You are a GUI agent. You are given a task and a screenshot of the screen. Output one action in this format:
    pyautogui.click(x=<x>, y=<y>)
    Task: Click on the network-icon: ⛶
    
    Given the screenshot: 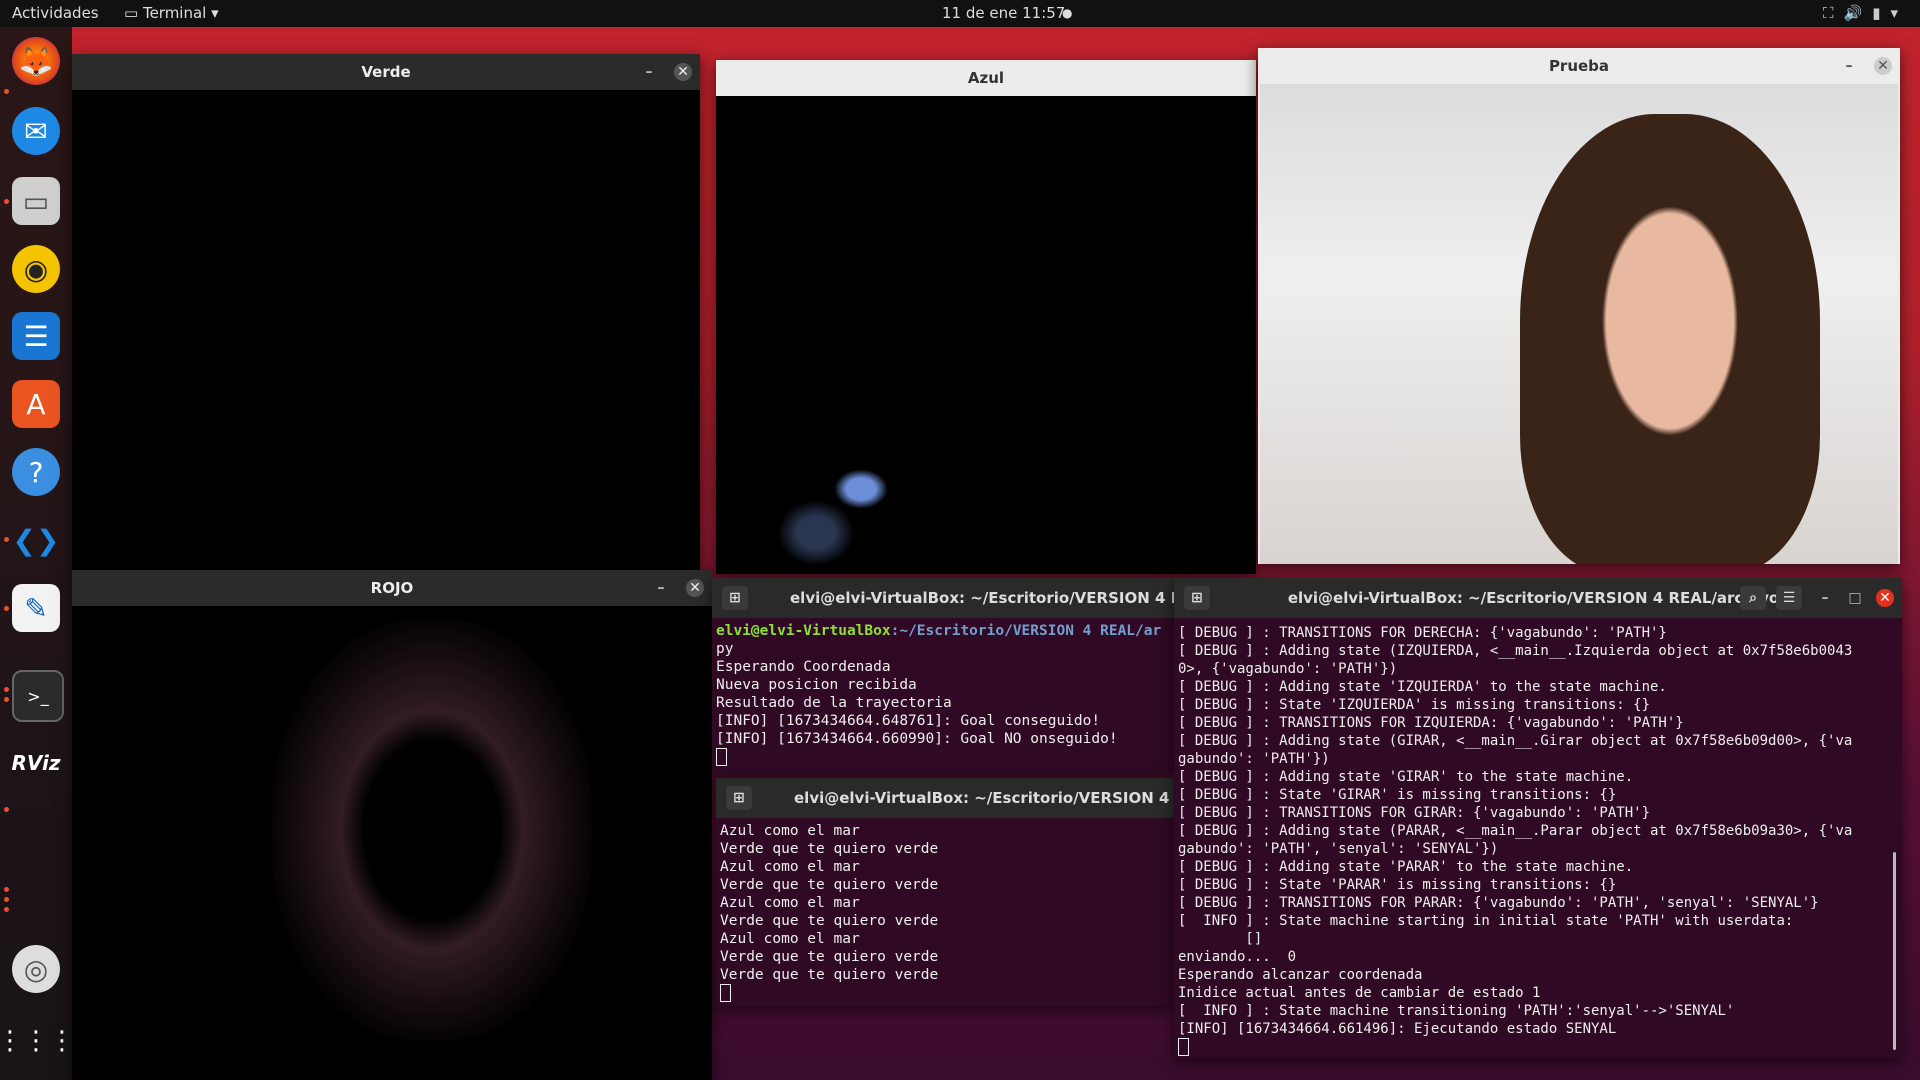 What is the action you would take?
    pyautogui.click(x=1833, y=13)
    